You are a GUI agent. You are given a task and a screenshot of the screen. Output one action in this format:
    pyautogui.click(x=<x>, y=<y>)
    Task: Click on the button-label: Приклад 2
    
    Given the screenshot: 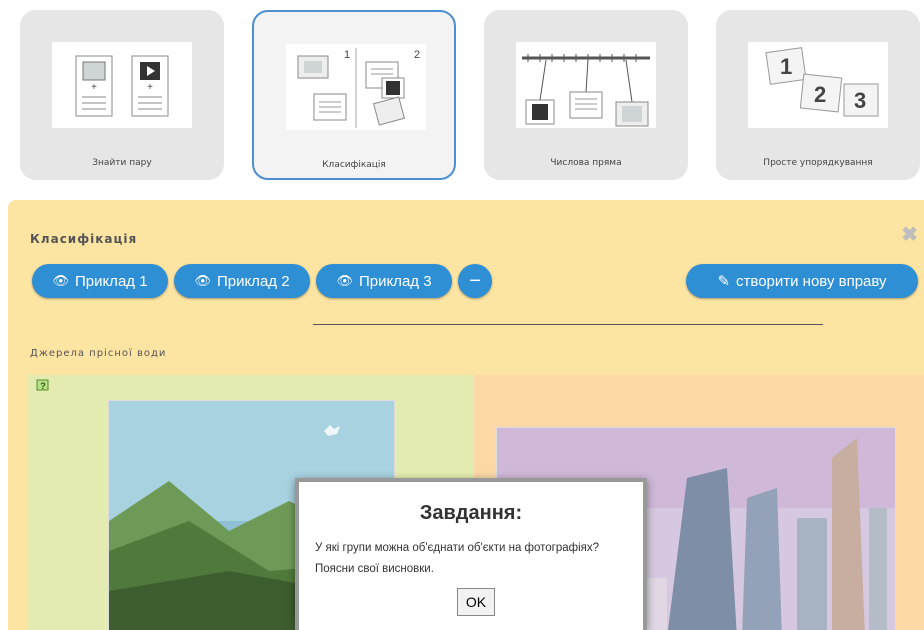 What is the action you would take?
    pyautogui.click(x=253, y=281)
    